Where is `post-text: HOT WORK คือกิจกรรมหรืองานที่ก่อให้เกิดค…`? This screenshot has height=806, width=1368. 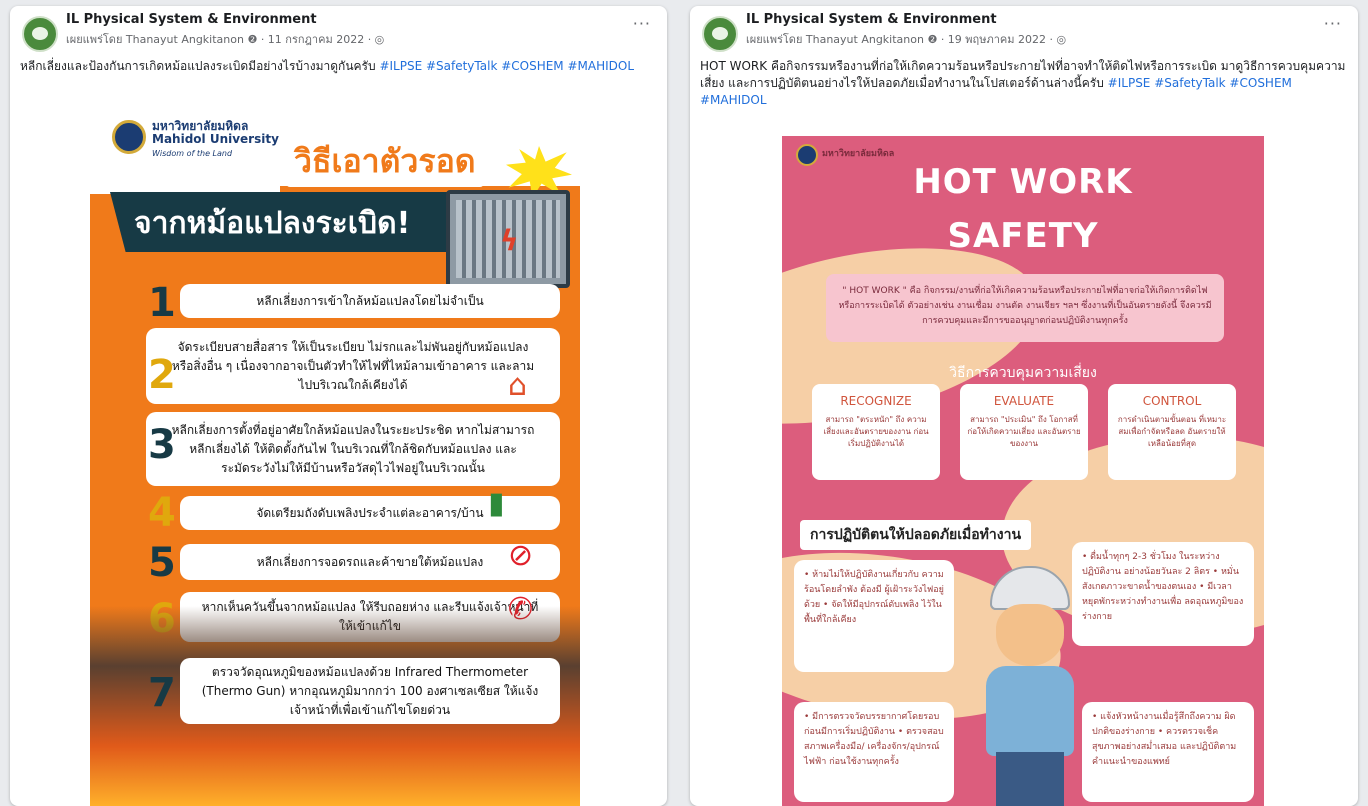
post-text: HOT WORK คือกิจกรรมหรืองานที่ก่อให้เกิดค… is located at coordinates (1024, 83).